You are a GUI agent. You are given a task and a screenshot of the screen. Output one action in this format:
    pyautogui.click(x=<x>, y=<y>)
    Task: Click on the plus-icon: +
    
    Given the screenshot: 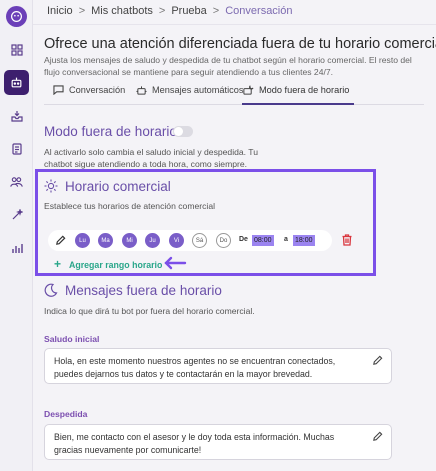 What is the action you would take?
    pyautogui.click(x=58, y=264)
    